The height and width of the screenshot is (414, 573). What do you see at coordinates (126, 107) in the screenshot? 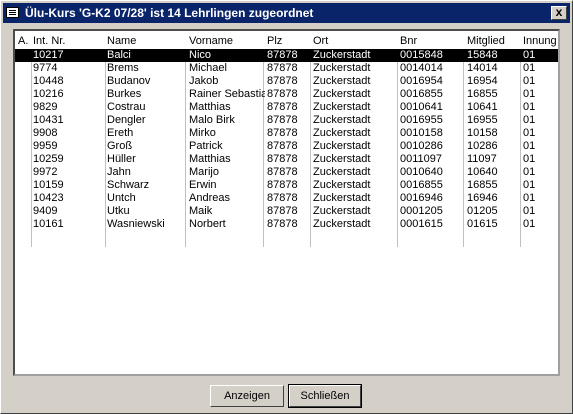
I see `cell-name: Costrau` at bounding box center [126, 107].